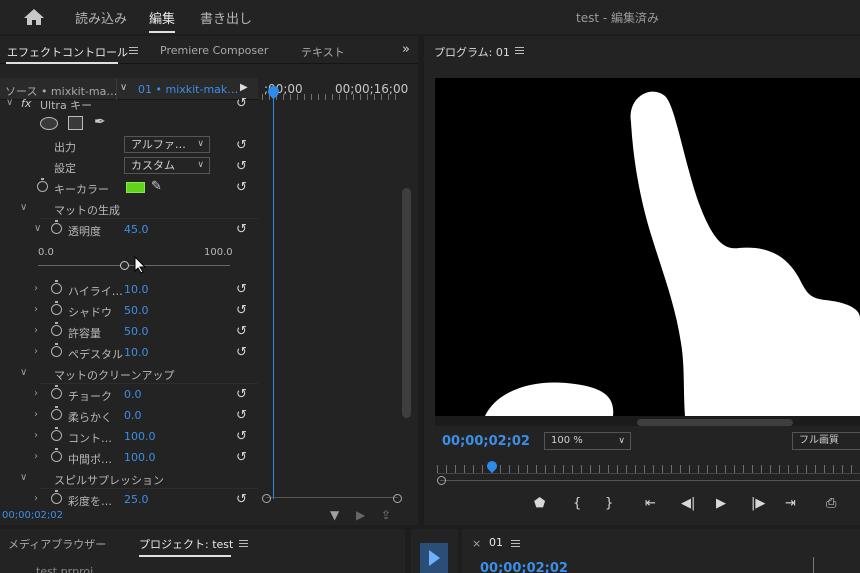  Describe the element at coordinates (167, 144) in the screenshot. I see `output-dropdown: アルファ… ∨` at that location.